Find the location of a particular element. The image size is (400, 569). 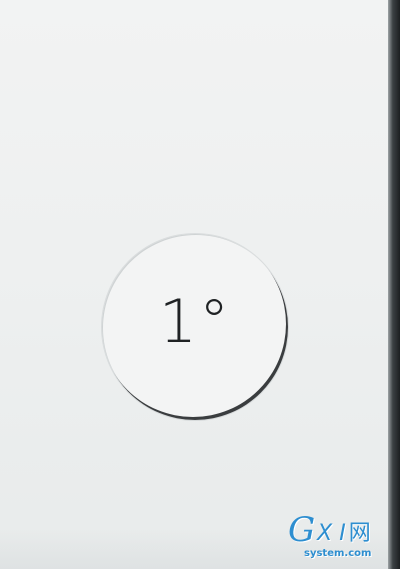

watermark-logo-g: G is located at coordinates (302, 530).